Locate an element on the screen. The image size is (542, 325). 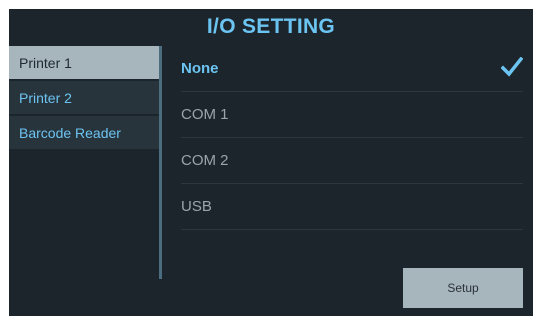
sidebar-item-barcode-reader: Barcode Reader is located at coordinates (84, 133).